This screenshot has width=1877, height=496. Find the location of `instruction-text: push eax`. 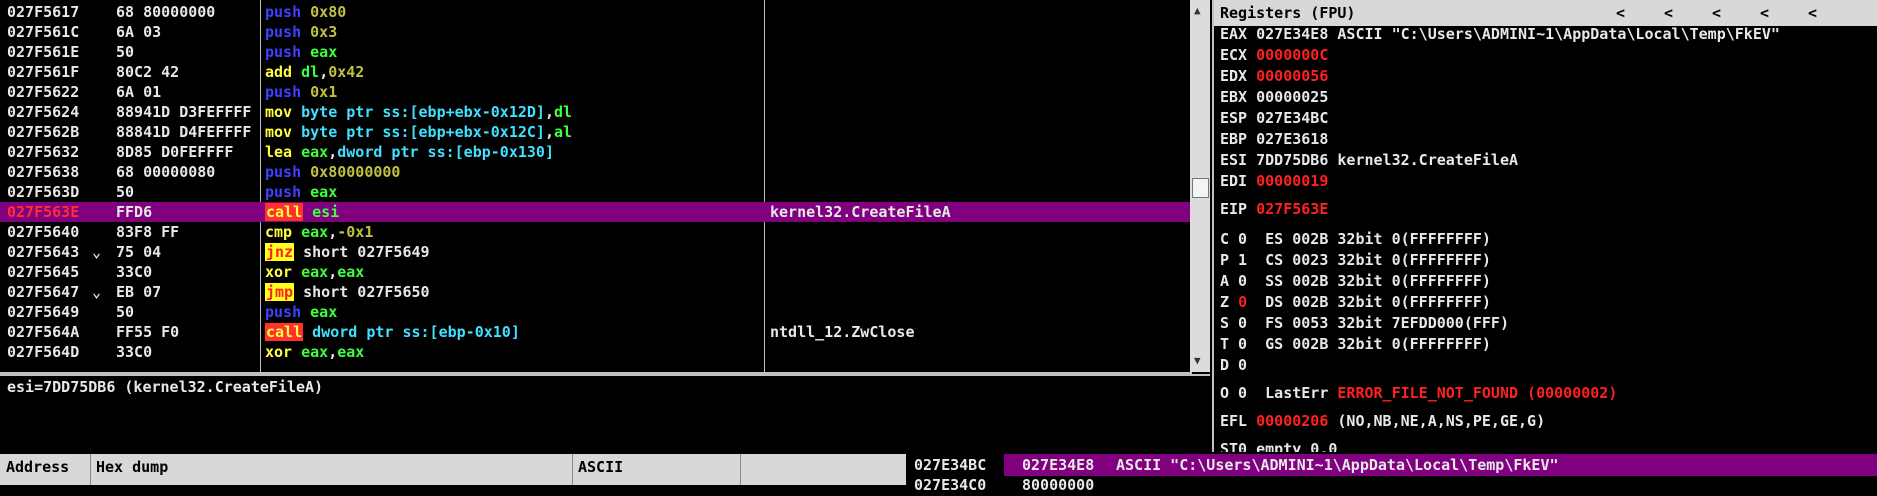

instruction-text: push eax is located at coordinates (512, 52).